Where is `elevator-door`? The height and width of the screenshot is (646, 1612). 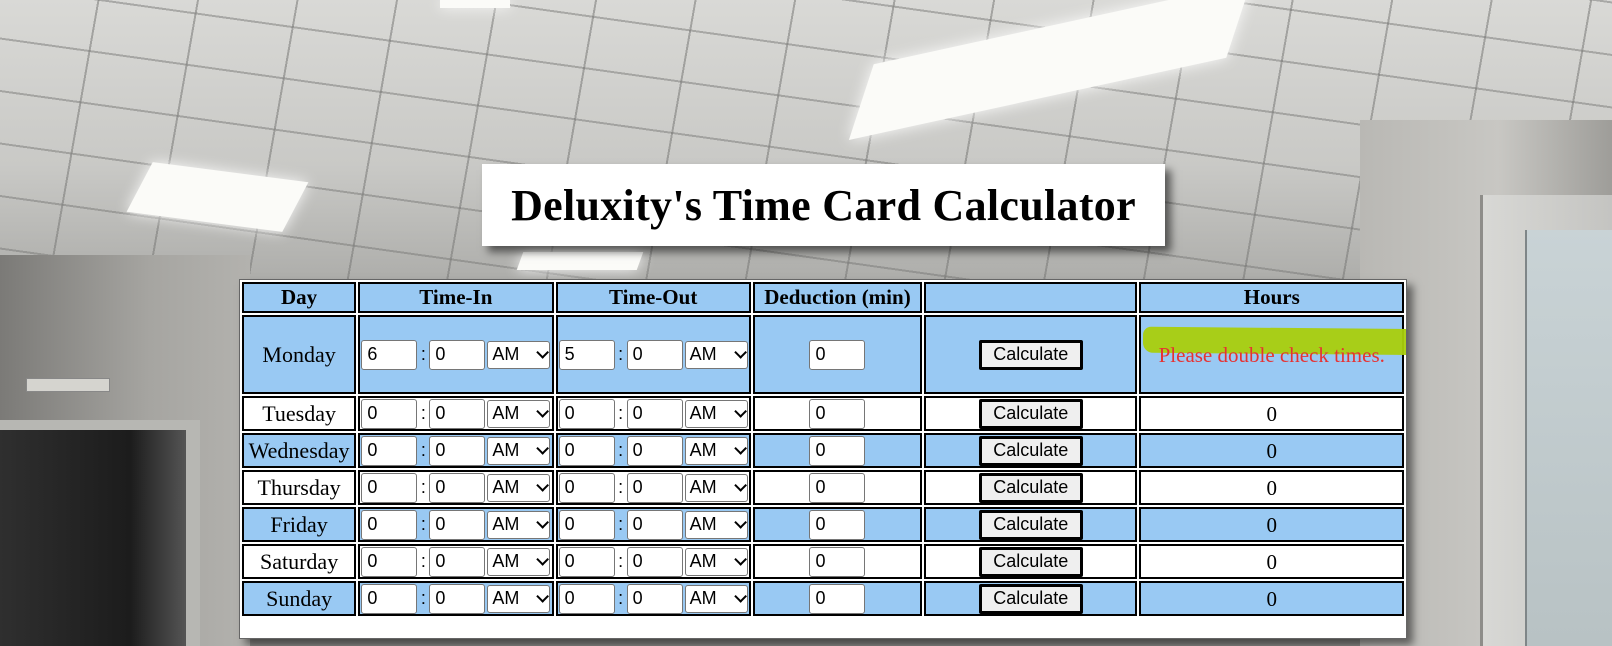
elevator-door is located at coordinates (100, 533).